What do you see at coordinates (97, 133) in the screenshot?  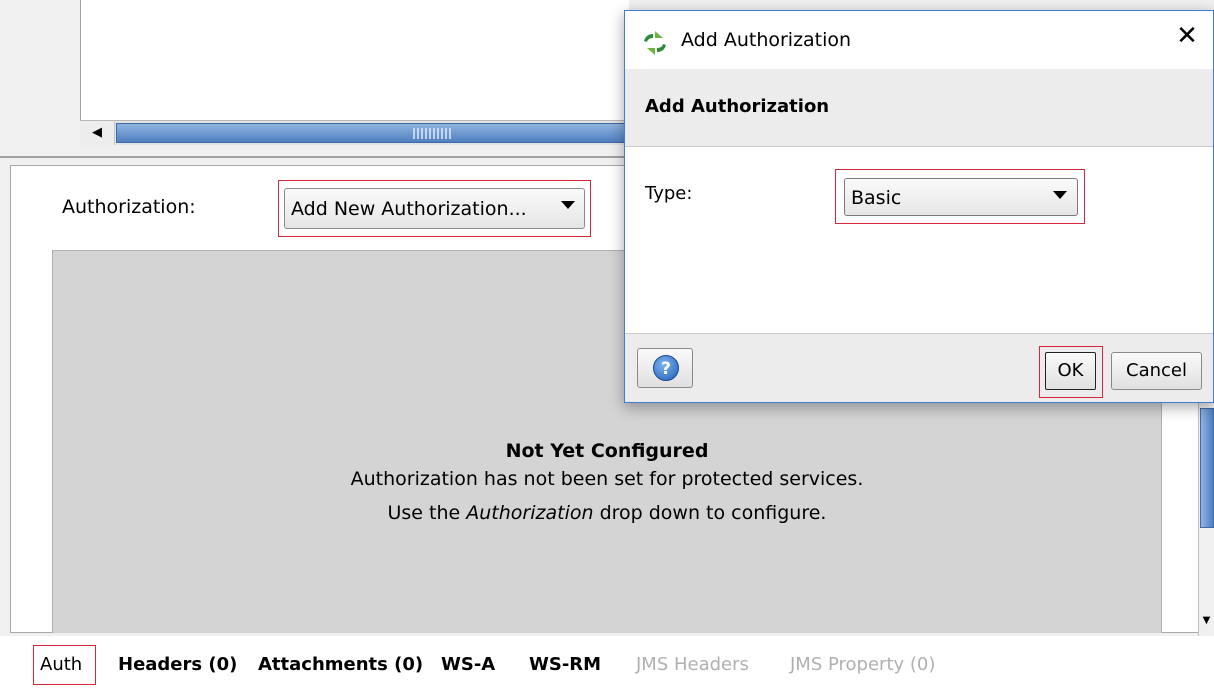 I see `scroll-left-arrow-icon: ◀` at bounding box center [97, 133].